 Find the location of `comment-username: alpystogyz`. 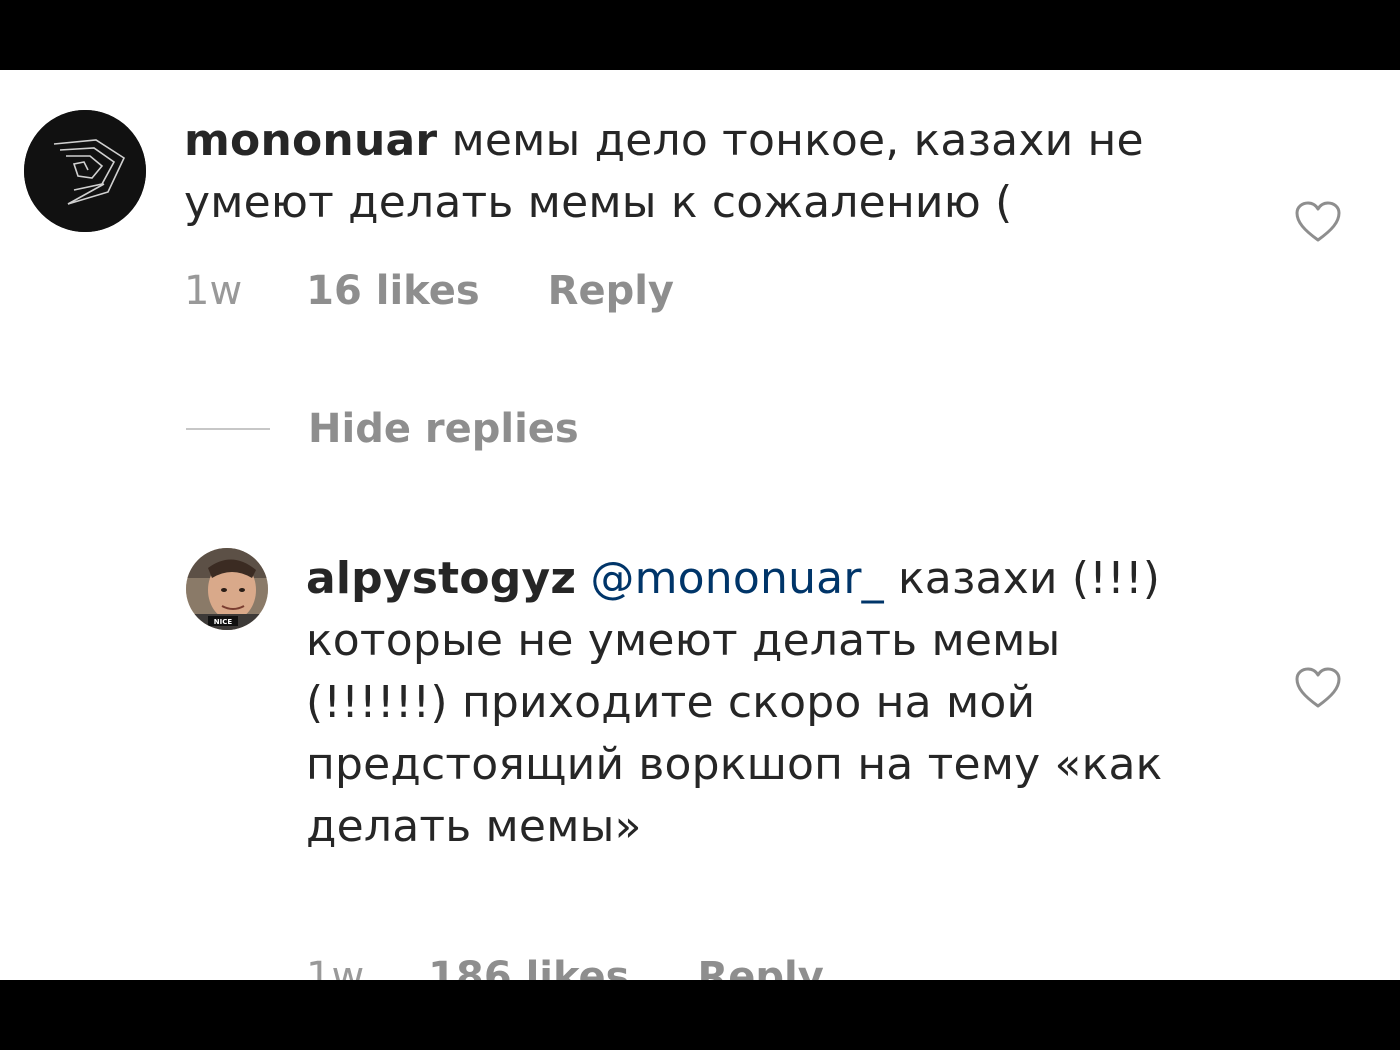

comment-username: alpystogyz is located at coordinates (441, 578).